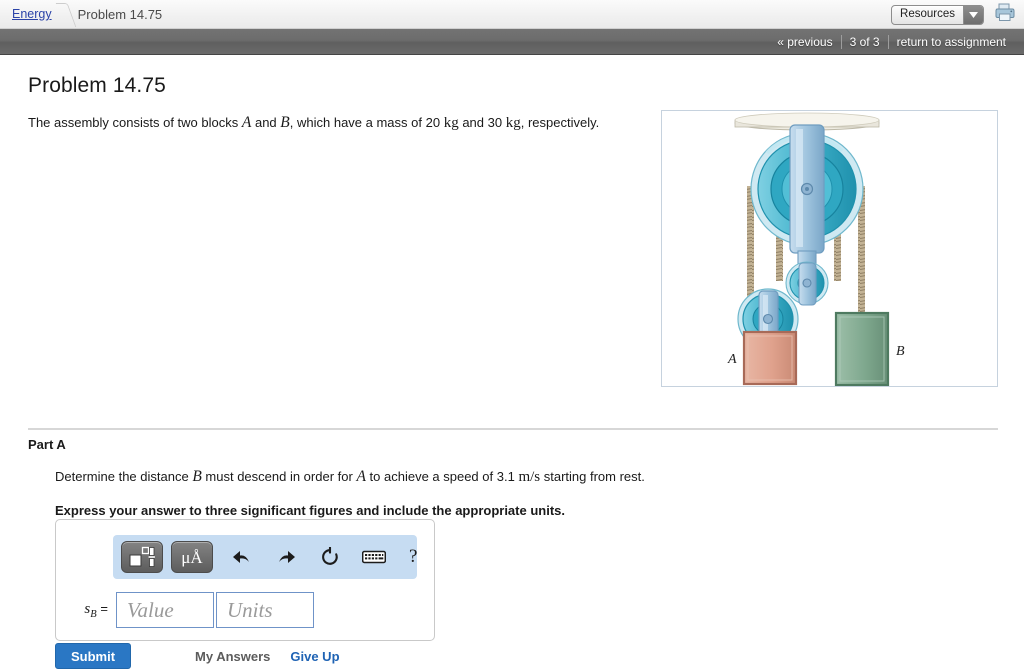 The height and width of the screenshot is (669, 1024). What do you see at coordinates (93, 656) in the screenshot?
I see `submit-button: Submit` at bounding box center [93, 656].